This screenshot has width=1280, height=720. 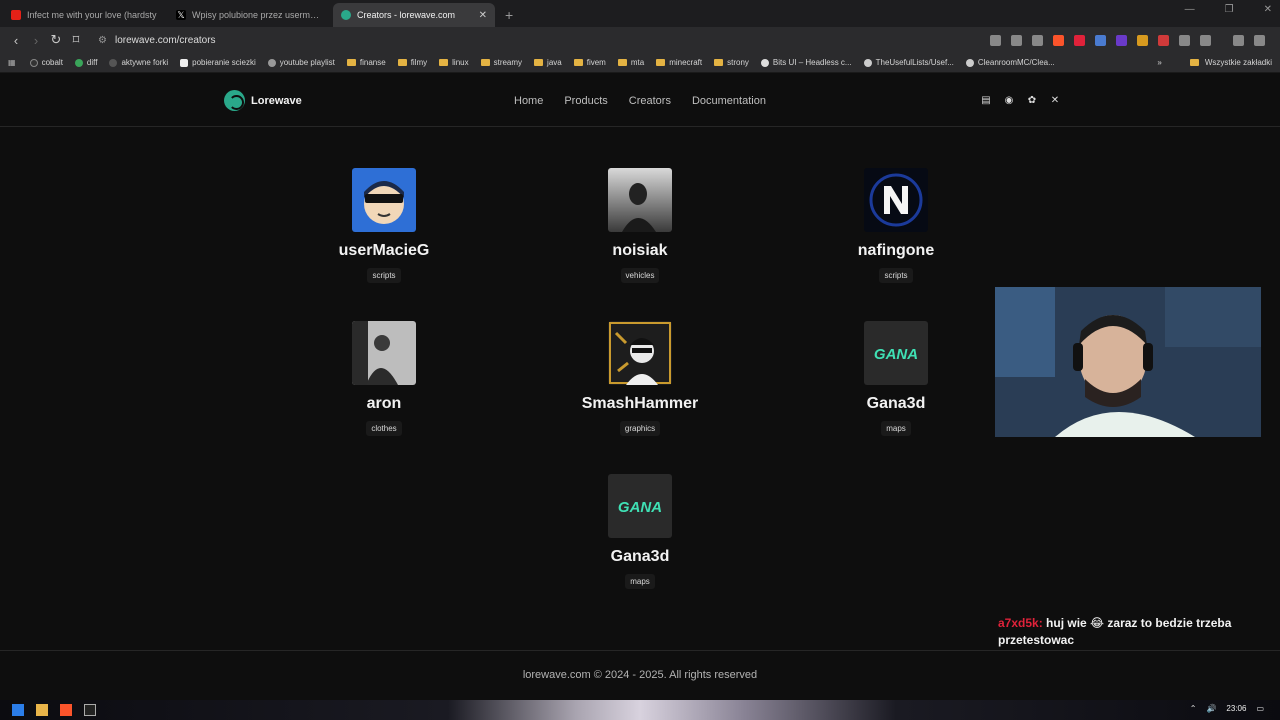 I want to click on bookmark-icon: ⌑, so click(x=76, y=40).